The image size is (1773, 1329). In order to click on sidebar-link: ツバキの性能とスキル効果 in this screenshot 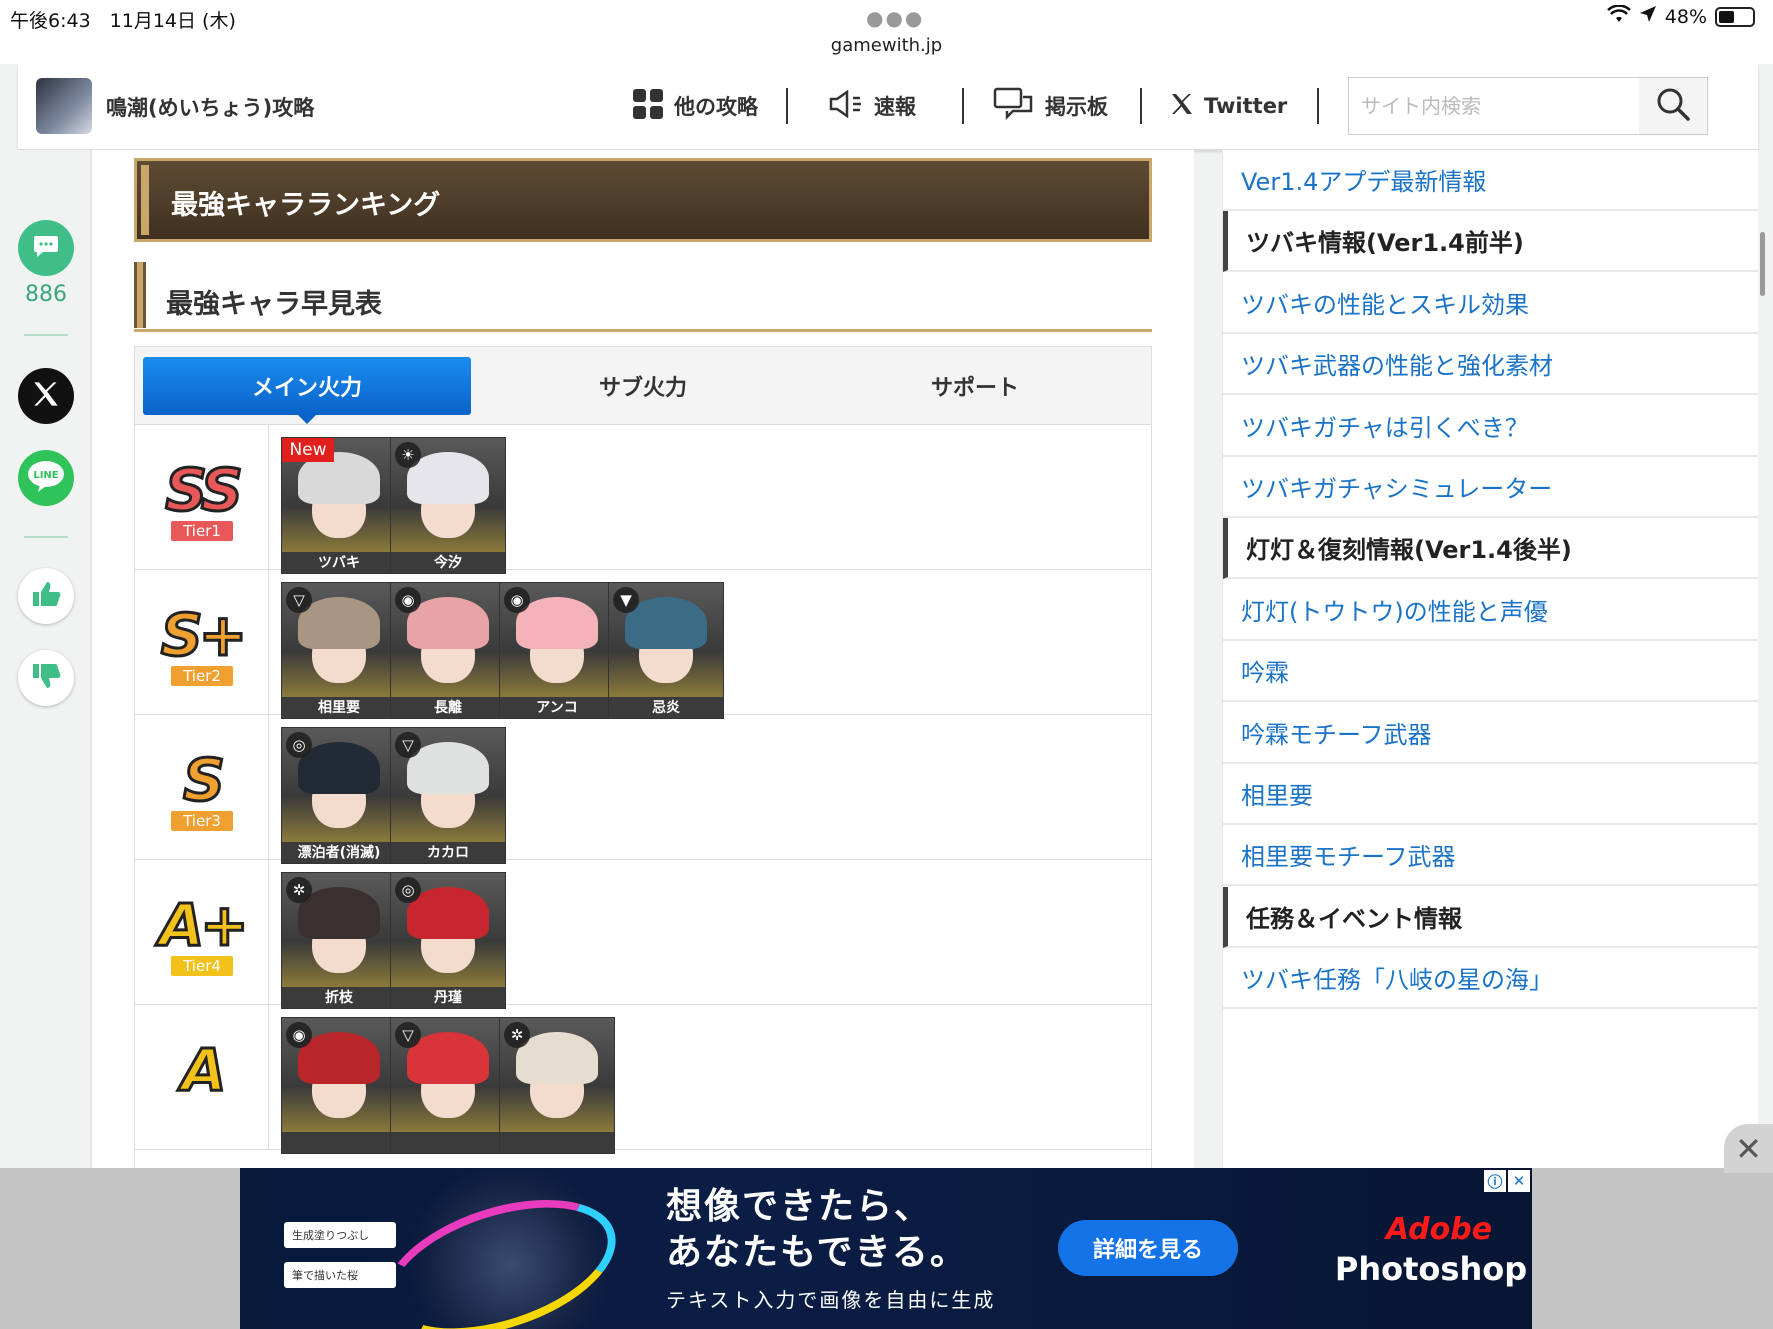, I will do `click(1490, 303)`.